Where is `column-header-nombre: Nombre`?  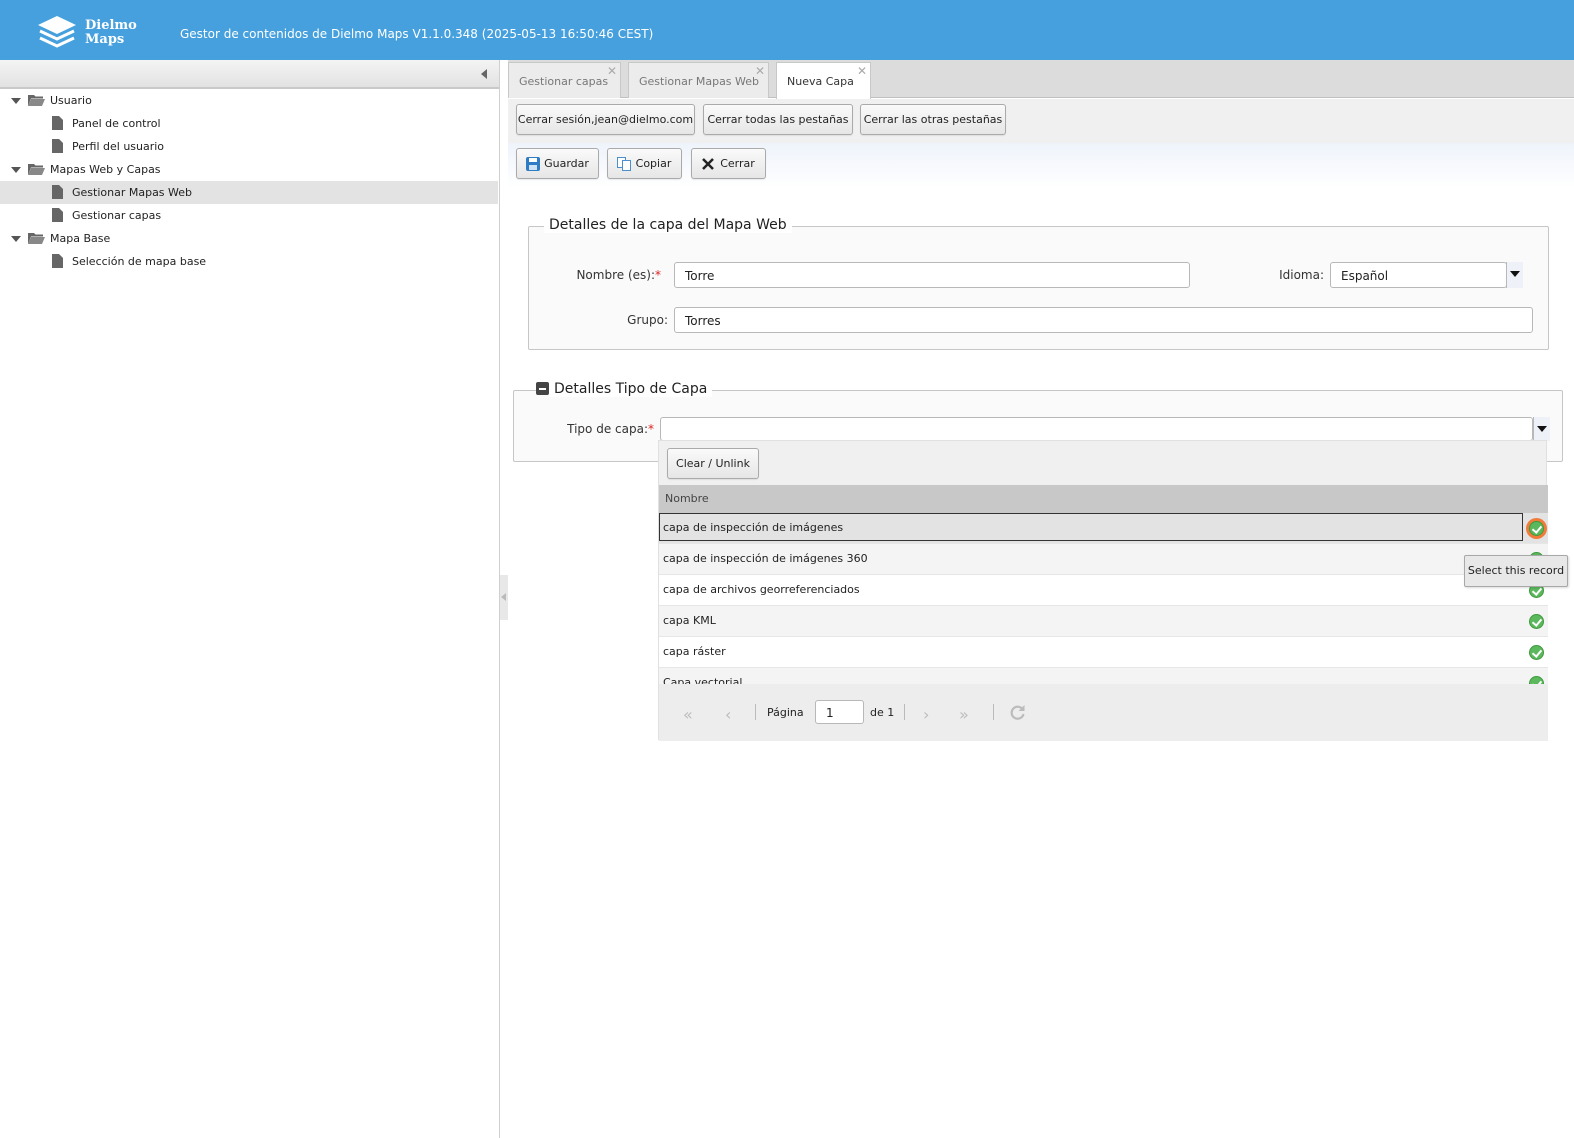
column-header-nombre: Nombre is located at coordinates (1103, 499).